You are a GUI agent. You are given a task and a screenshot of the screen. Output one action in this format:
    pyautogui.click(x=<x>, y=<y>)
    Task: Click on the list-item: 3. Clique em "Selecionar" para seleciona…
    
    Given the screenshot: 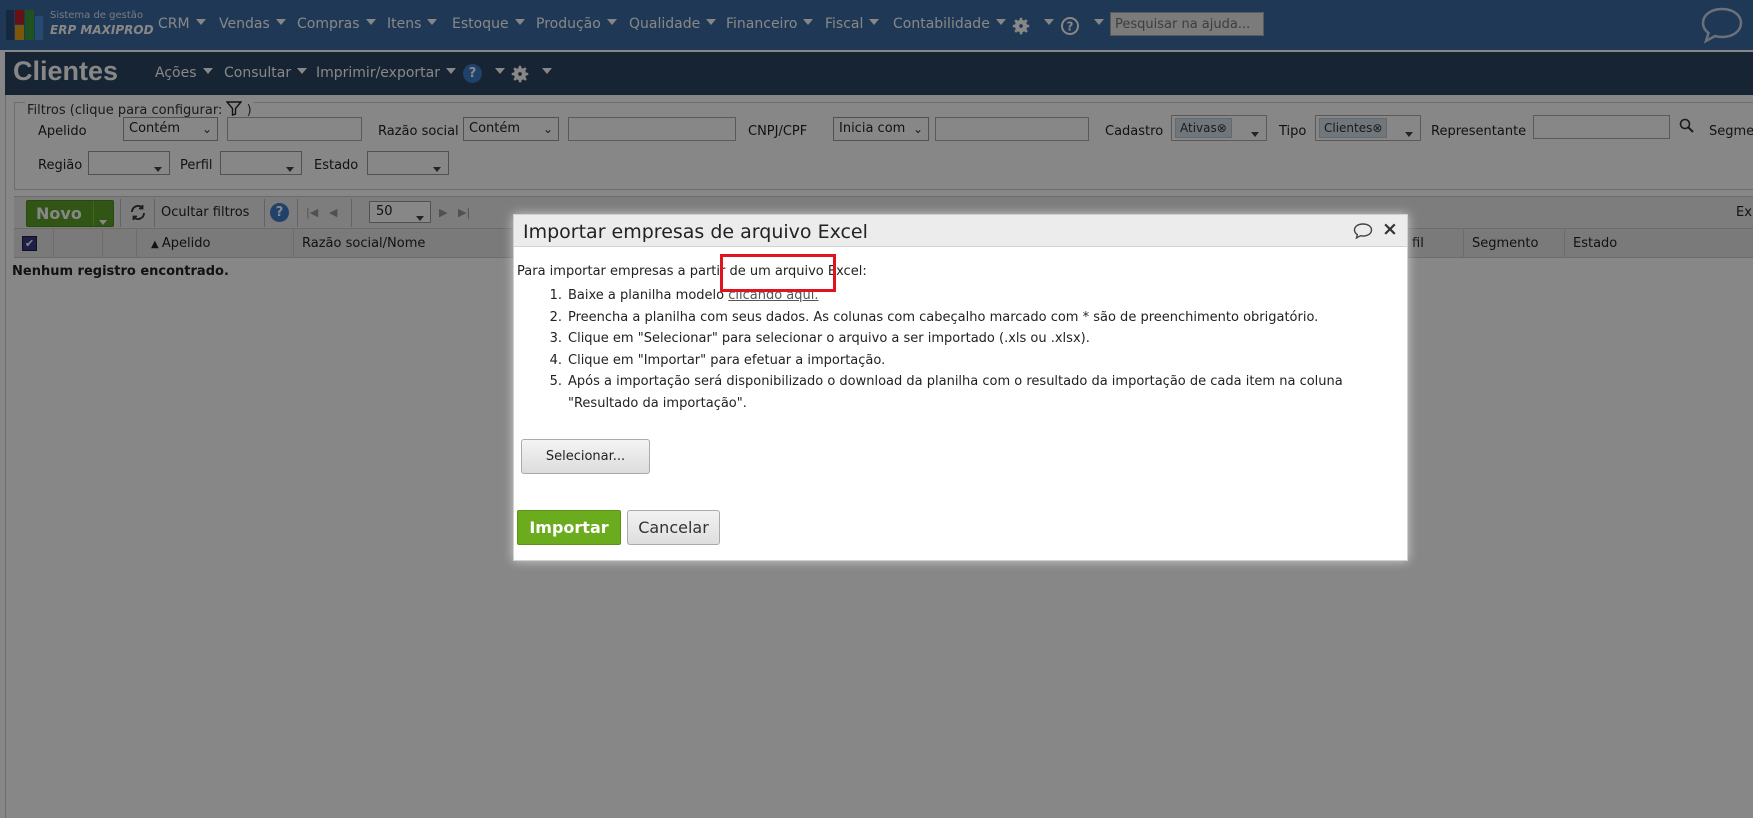 What is the action you would take?
    pyautogui.click(x=819, y=338)
    